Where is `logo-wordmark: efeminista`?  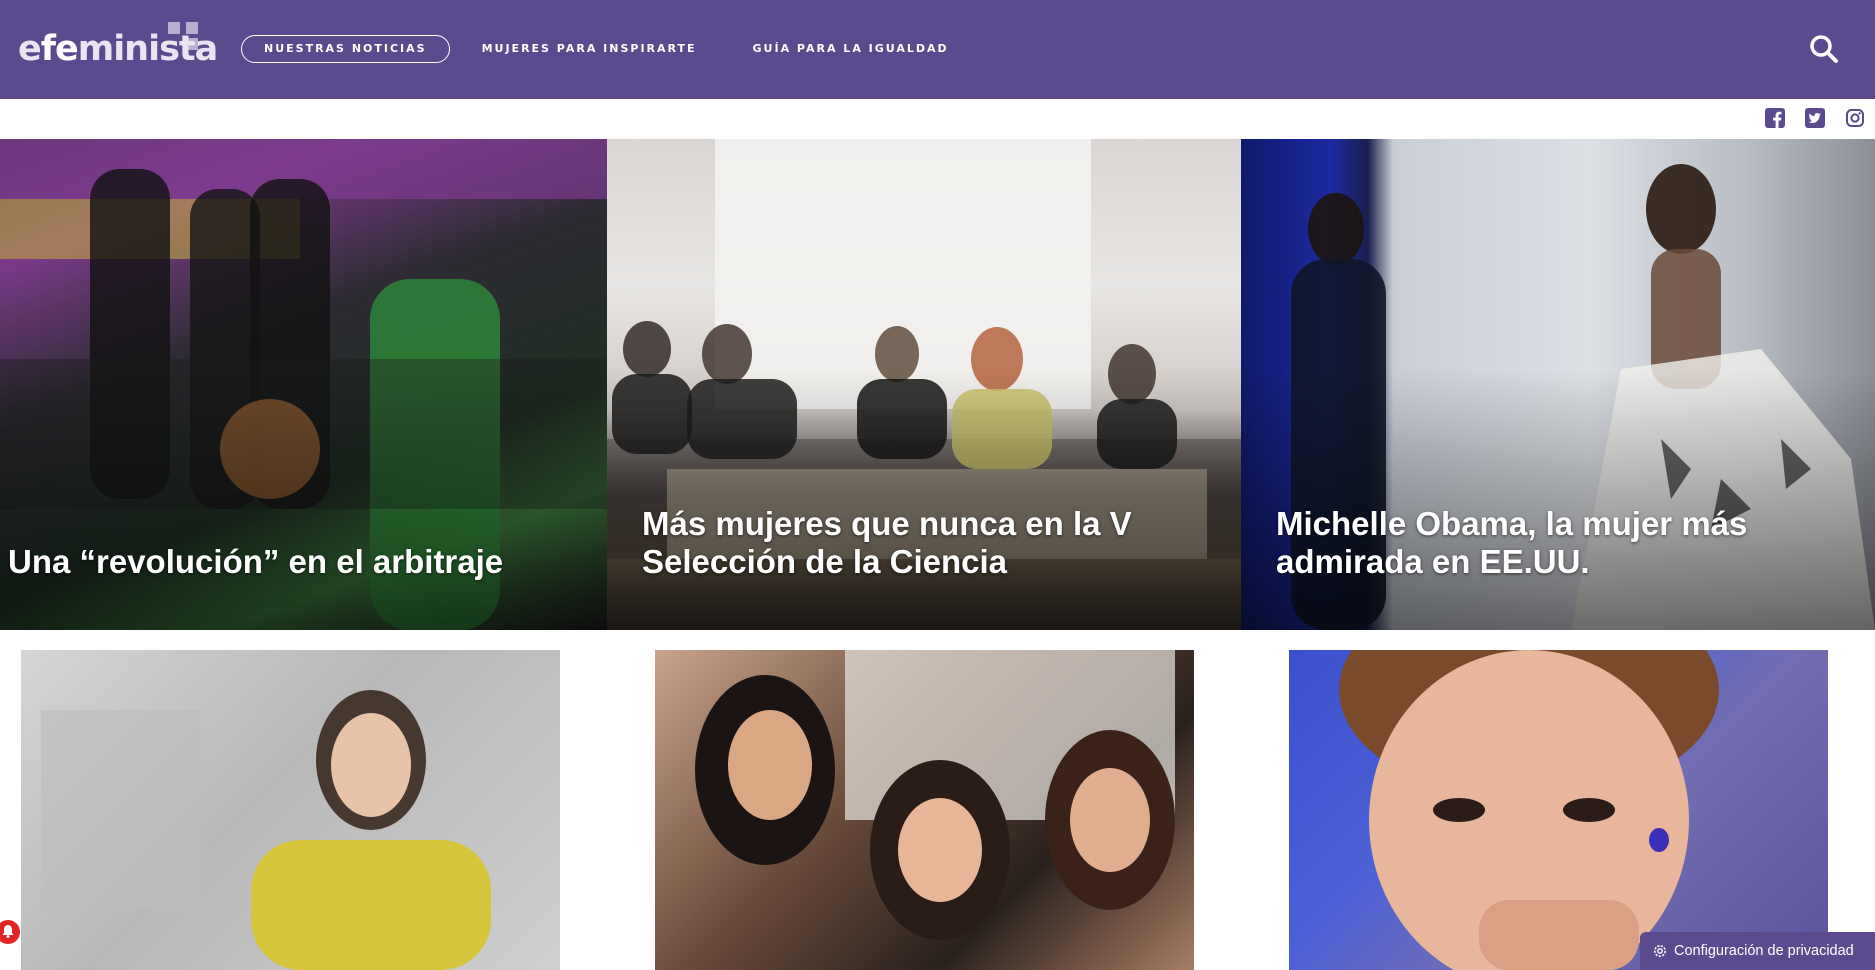
logo-wordmark: efeminista is located at coordinates (118, 49).